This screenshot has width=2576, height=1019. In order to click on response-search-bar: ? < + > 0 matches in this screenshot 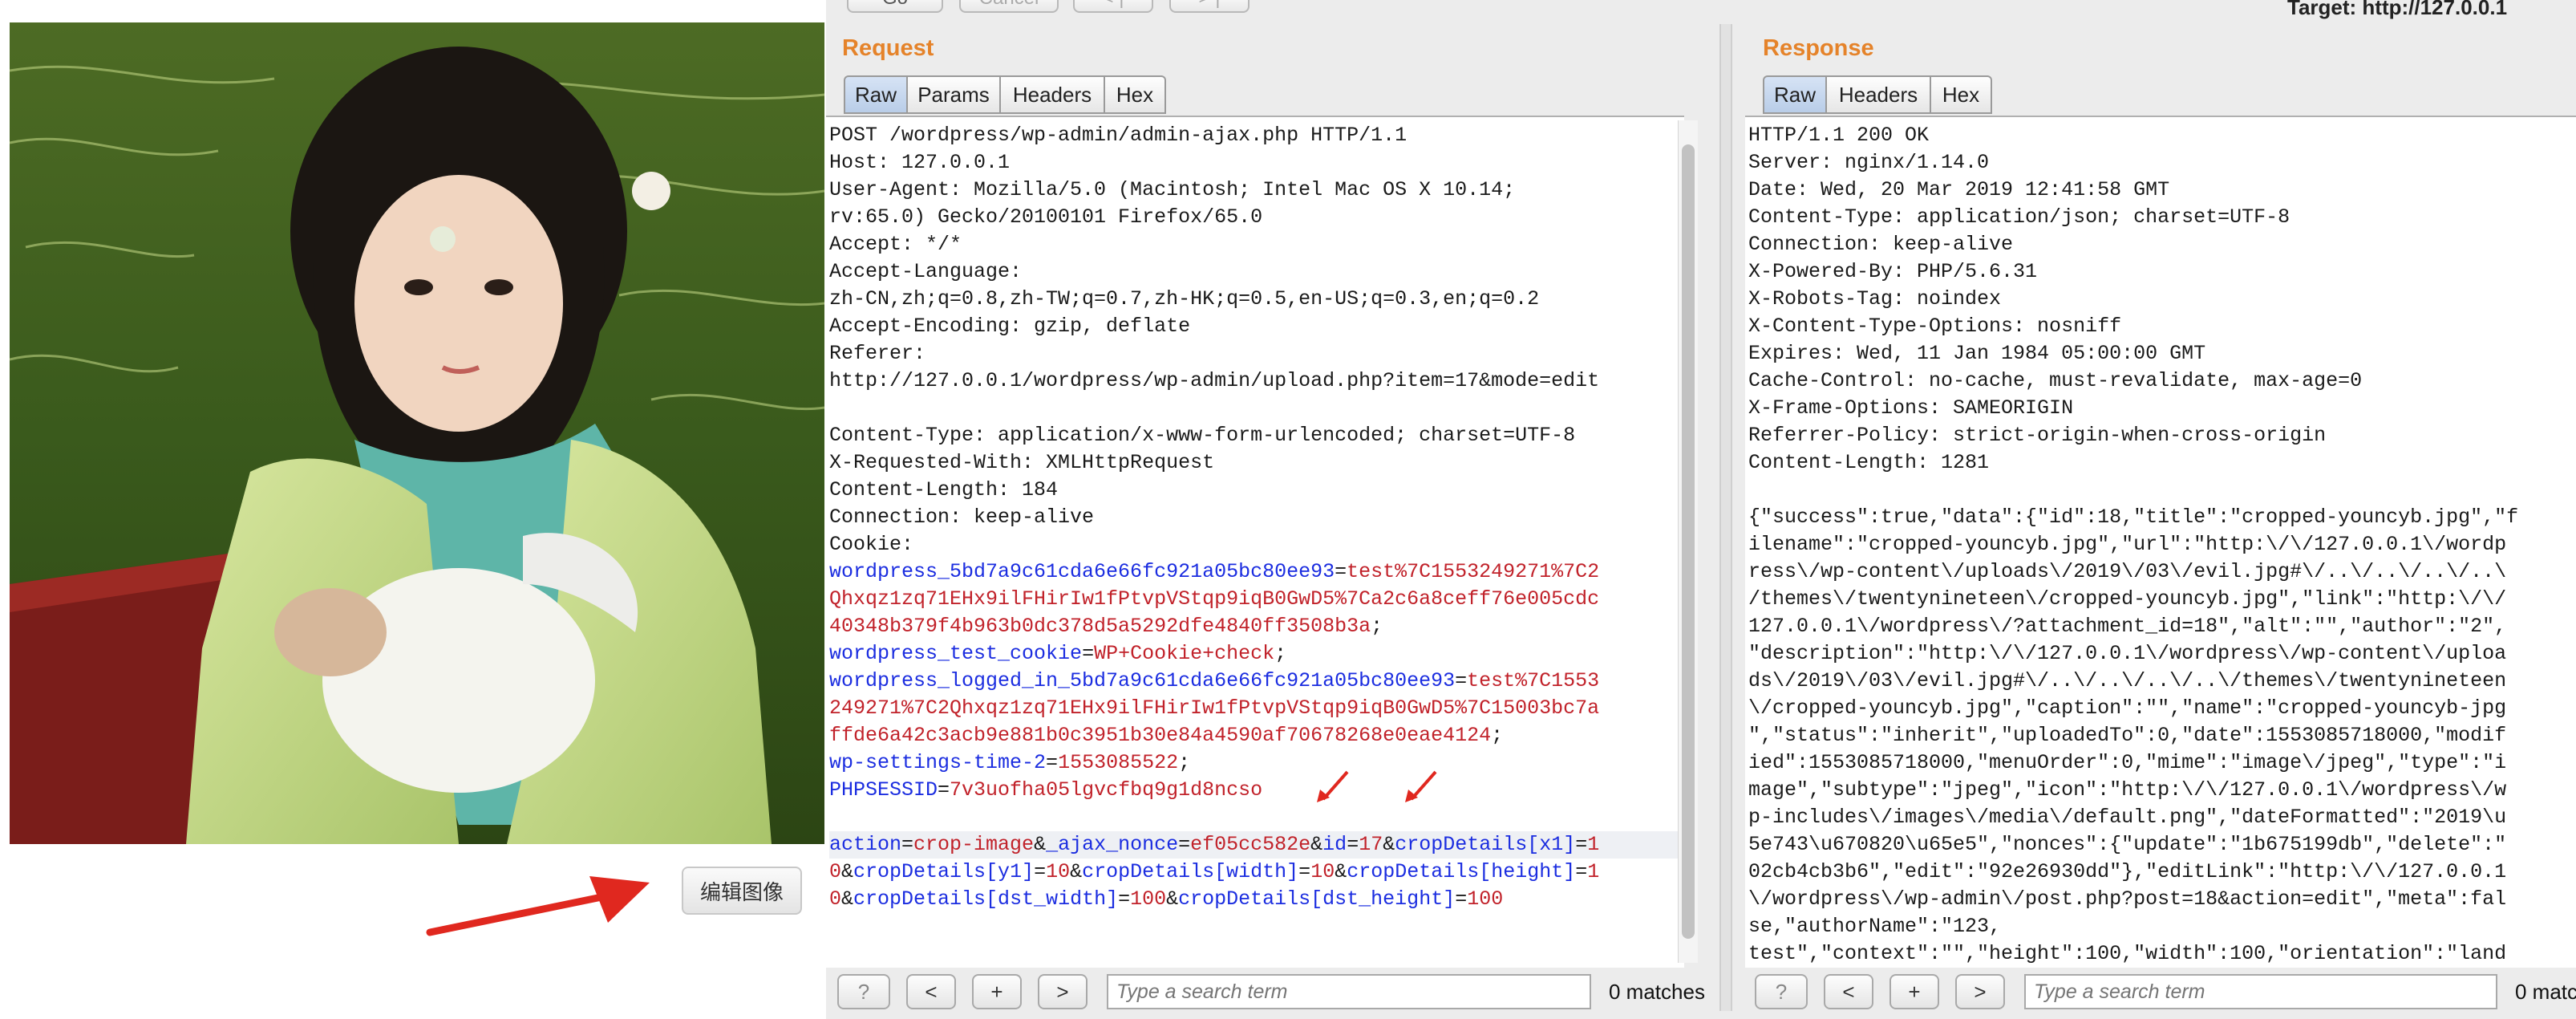, I will do `click(2165, 992)`.